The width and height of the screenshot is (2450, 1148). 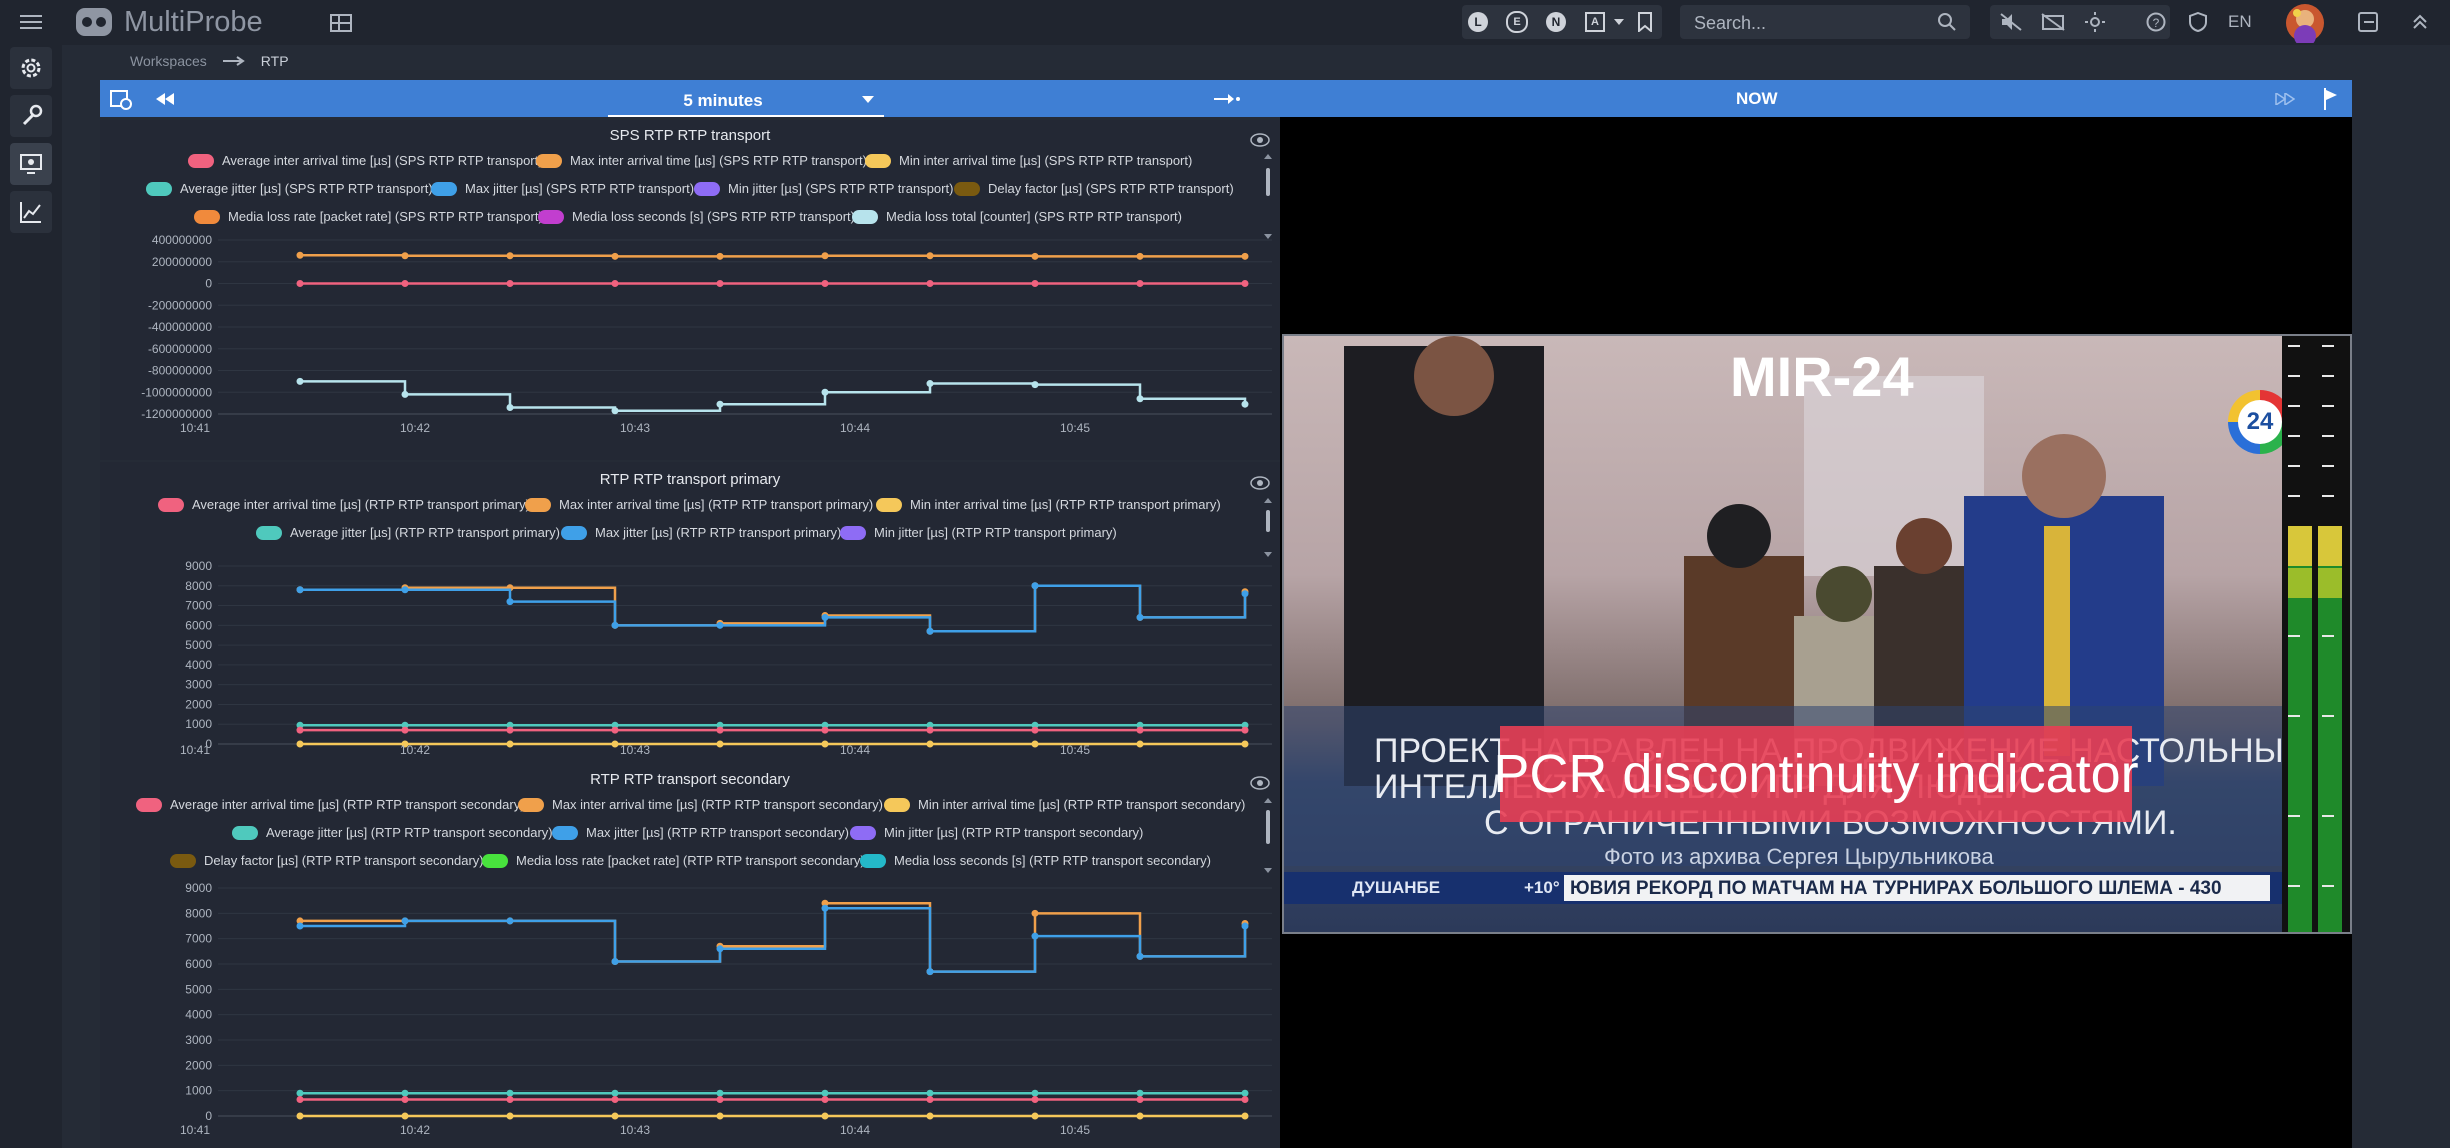 What do you see at coordinates (2198, 22) in the screenshot?
I see `security-shield-icon` at bounding box center [2198, 22].